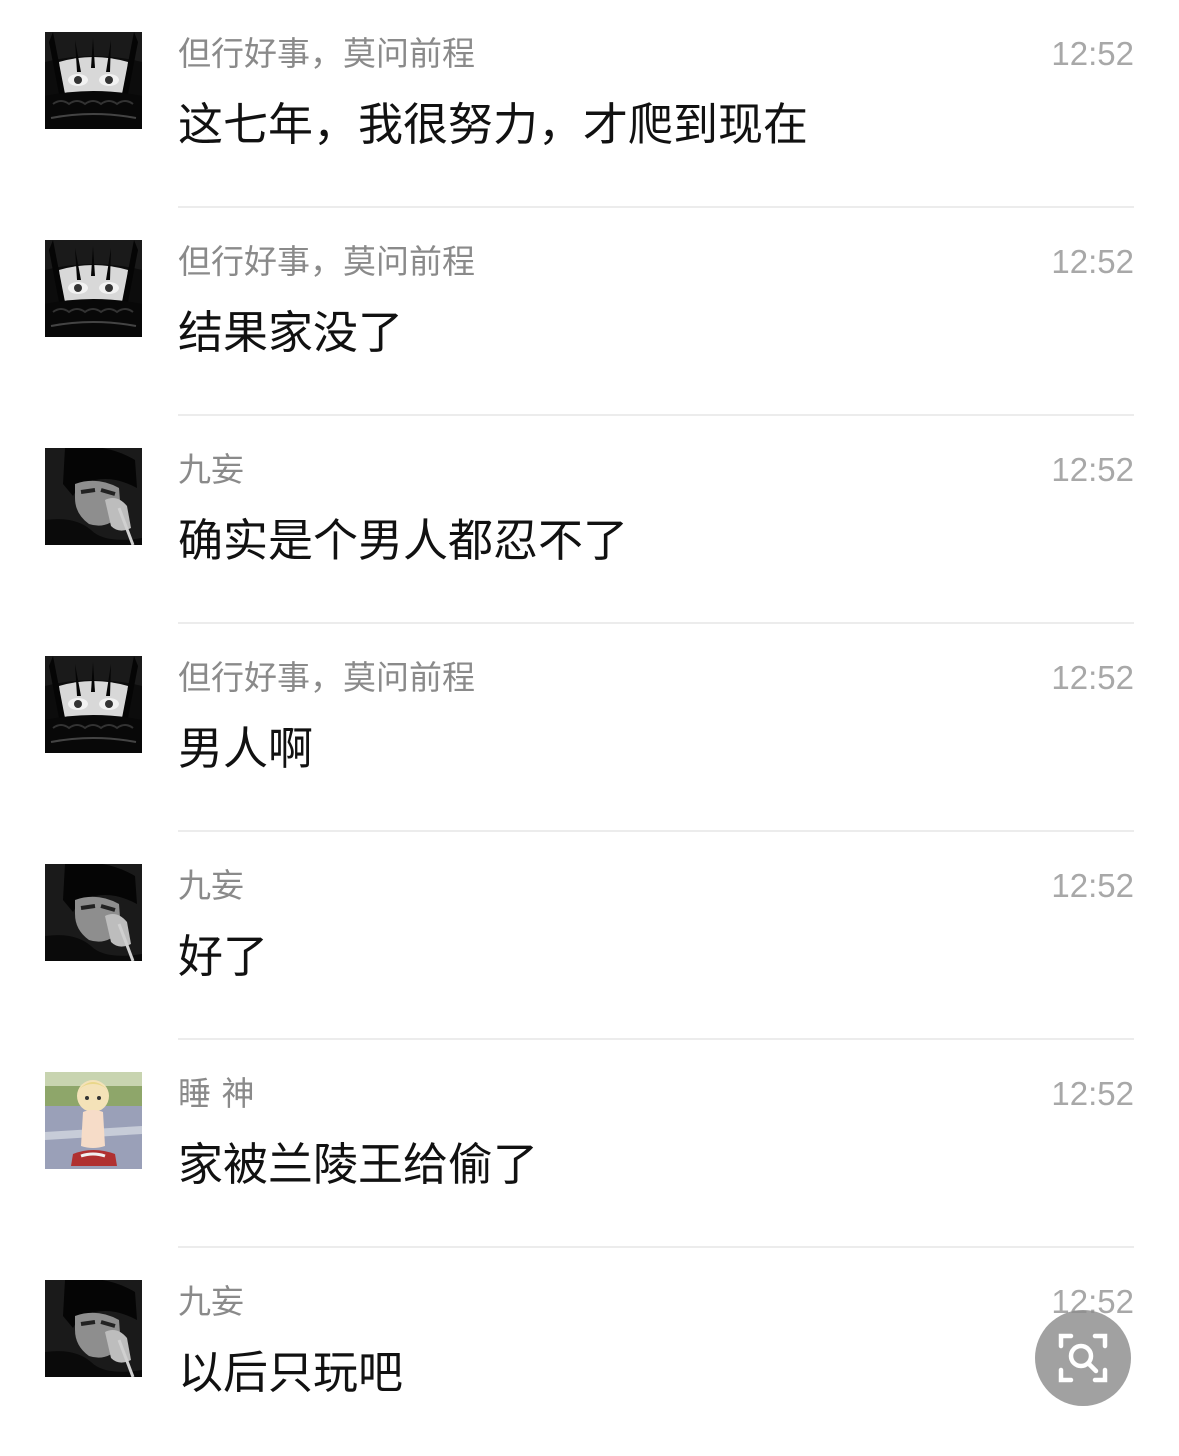  Describe the element at coordinates (216, 1093) in the screenshot. I see `sender-name: 睡 神` at that location.